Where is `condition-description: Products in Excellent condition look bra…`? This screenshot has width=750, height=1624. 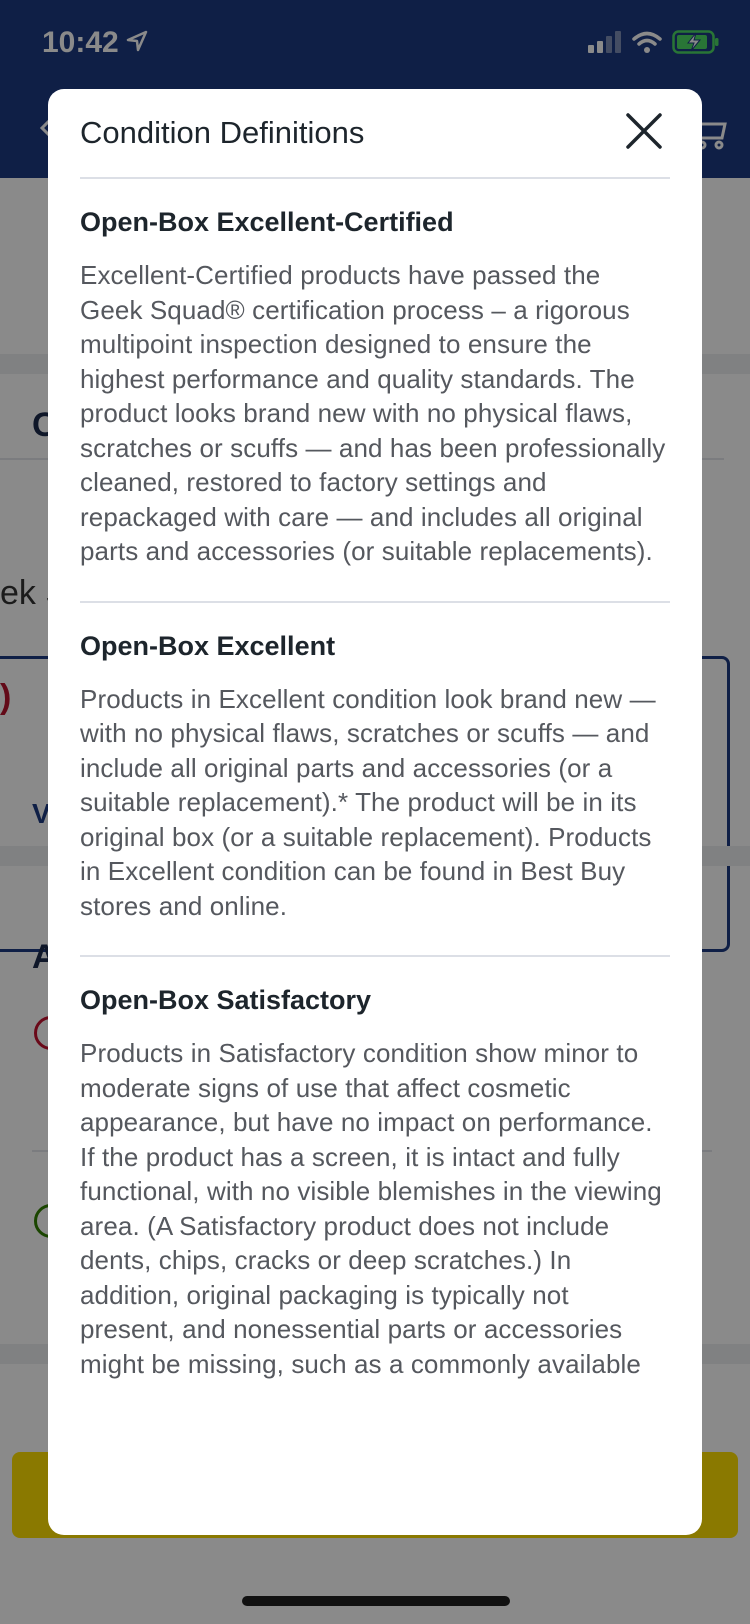 condition-description: Products in Excellent condition look bra… is located at coordinates (368, 802).